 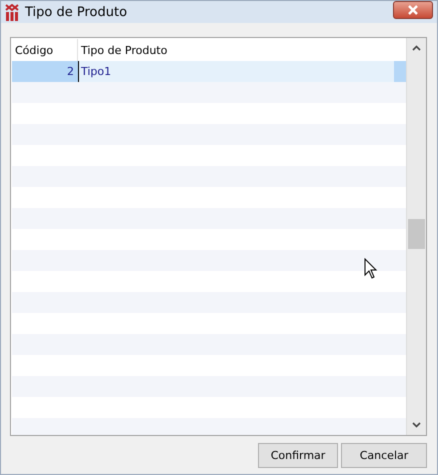 I want to click on table-cell: Tipo1, so click(x=236, y=71).